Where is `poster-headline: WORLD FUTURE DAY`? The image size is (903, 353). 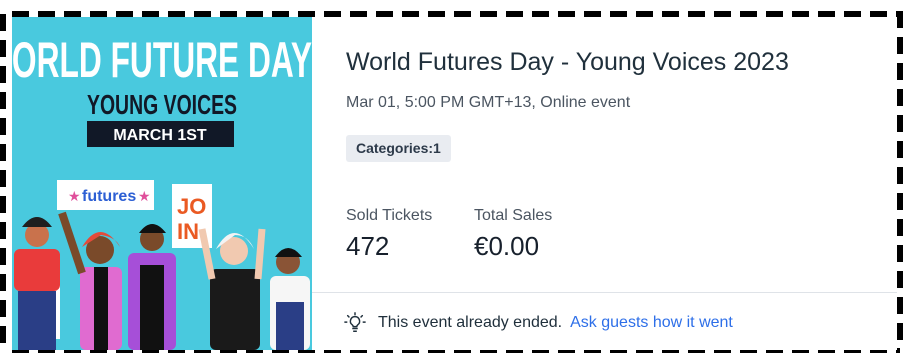 poster-headline: WORLD FUTURE DAY is located at coordinates (162, 60).